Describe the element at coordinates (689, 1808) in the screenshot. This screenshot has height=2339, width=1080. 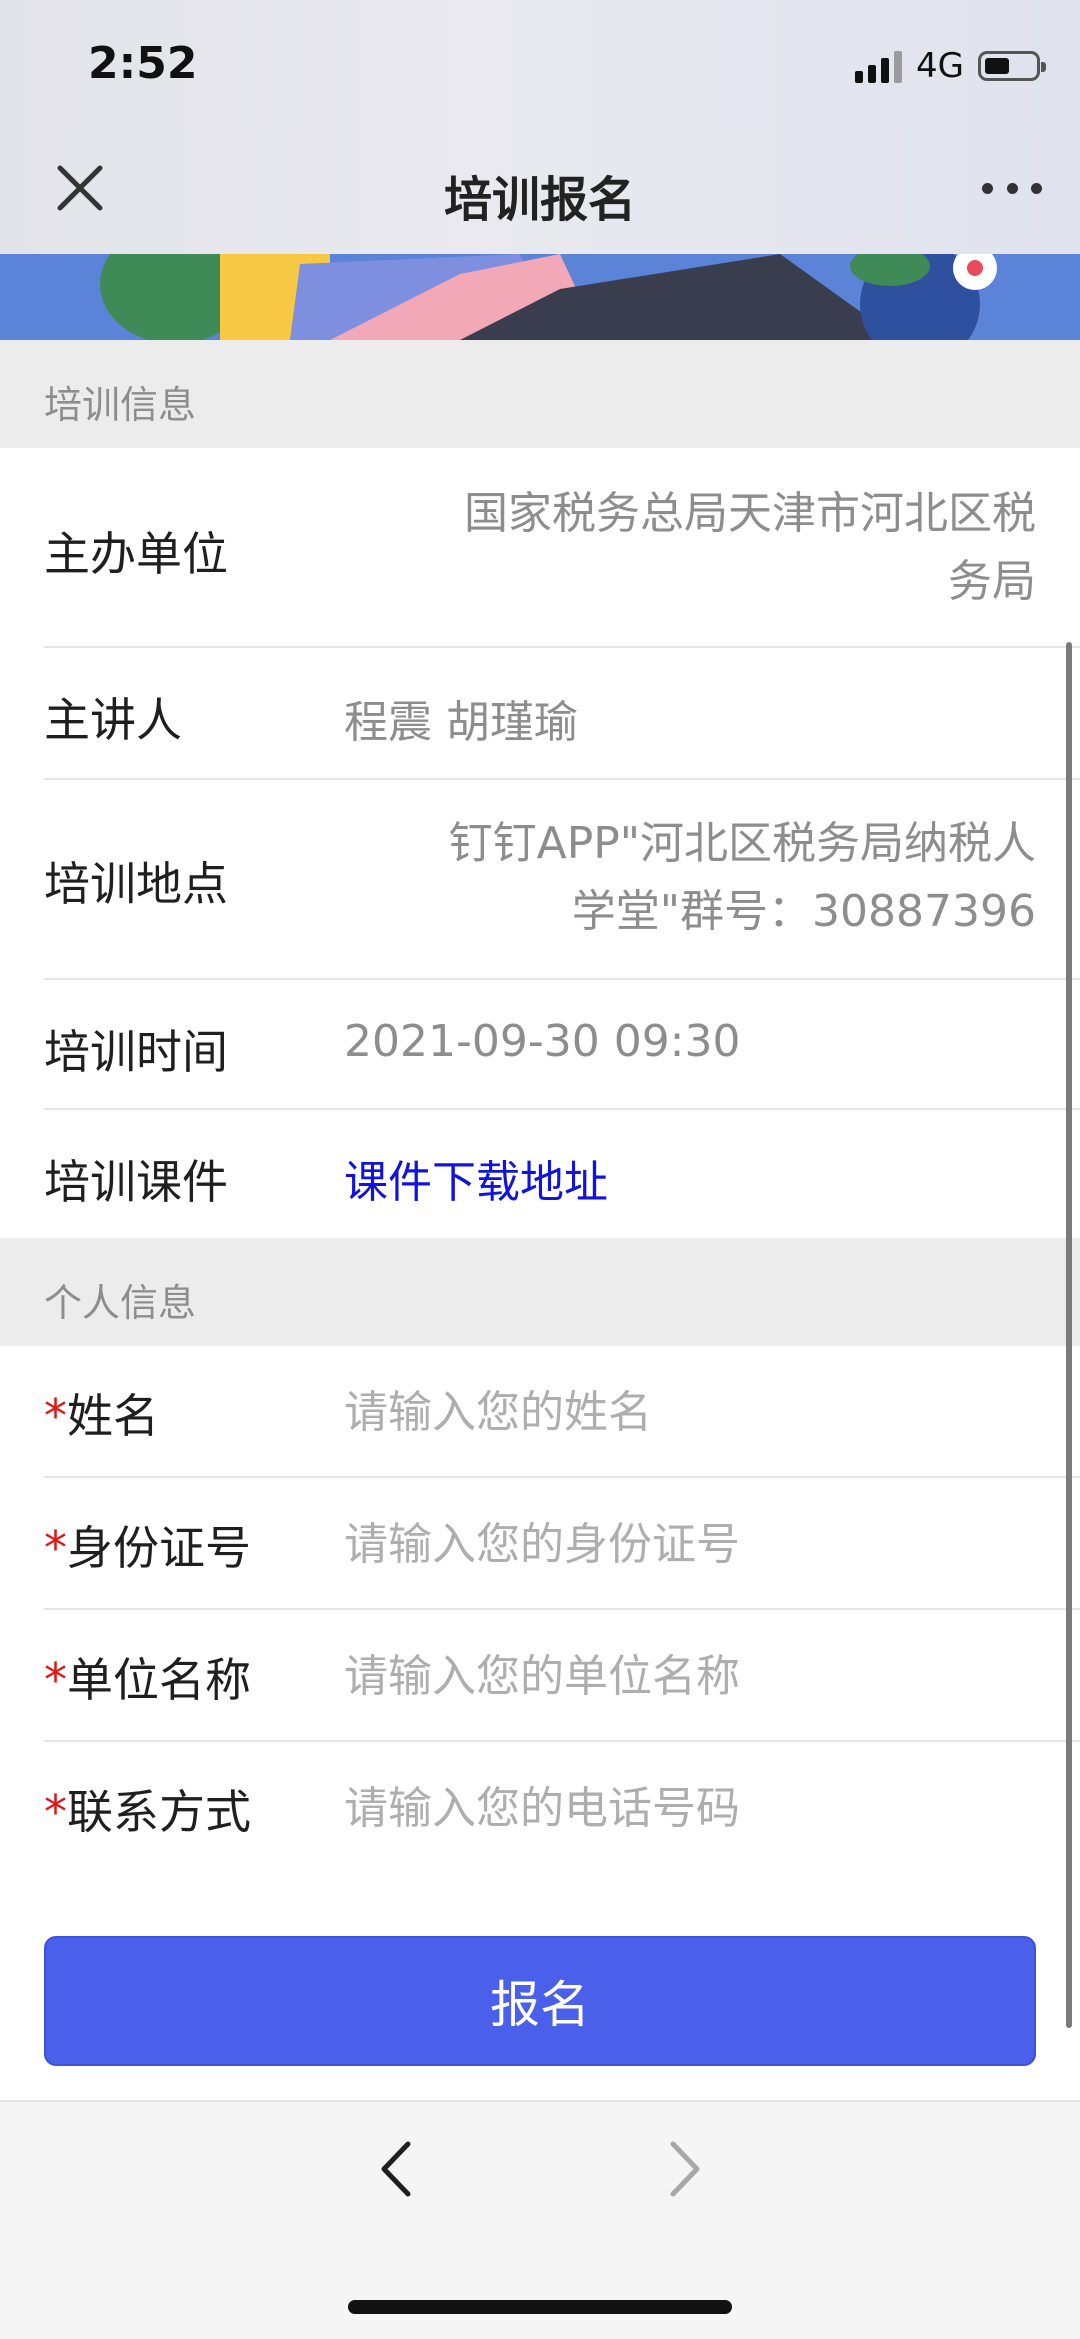
I see `contact-input` at that location.